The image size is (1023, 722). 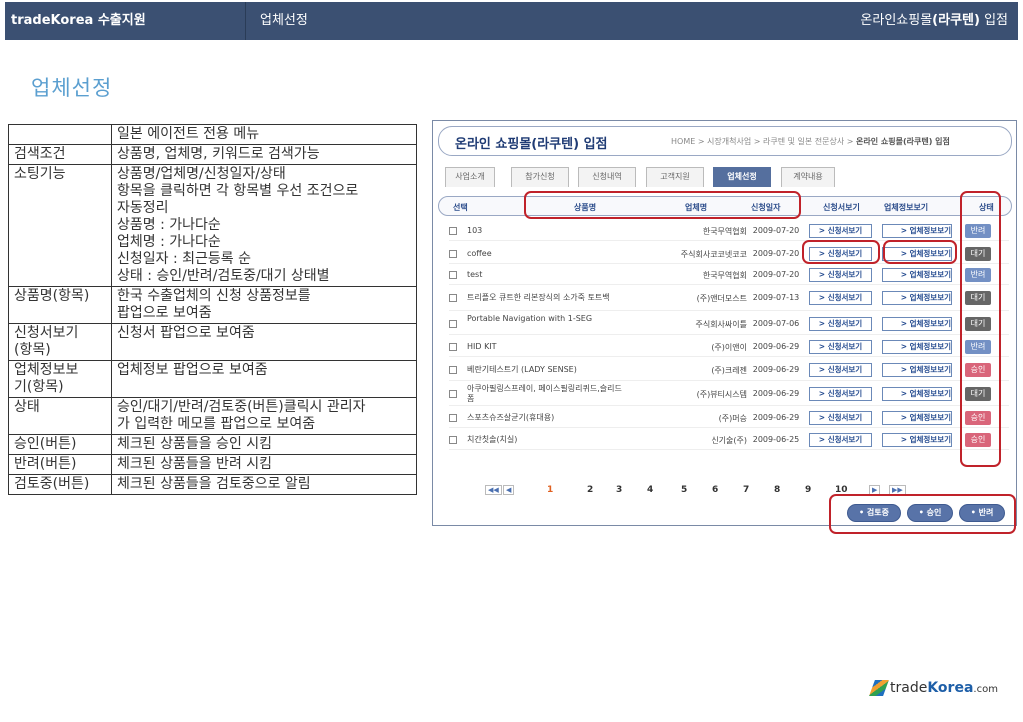 What do you see at coordinates (493, 490) in the screenshot?
I see `first-page-button: ◀◀` at bounding box center [493, 490].